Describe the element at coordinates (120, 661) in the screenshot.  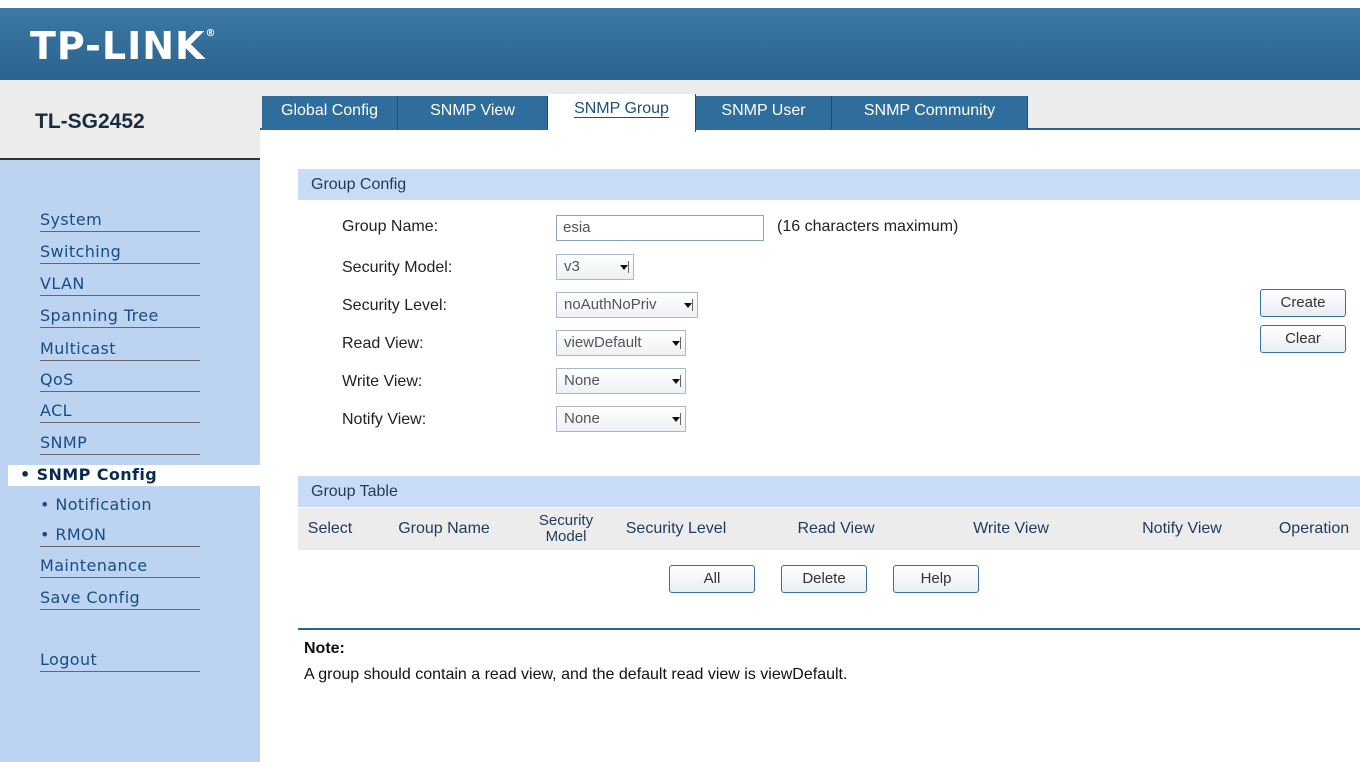
I see `sidebar-item-logout: Logout` at that location.